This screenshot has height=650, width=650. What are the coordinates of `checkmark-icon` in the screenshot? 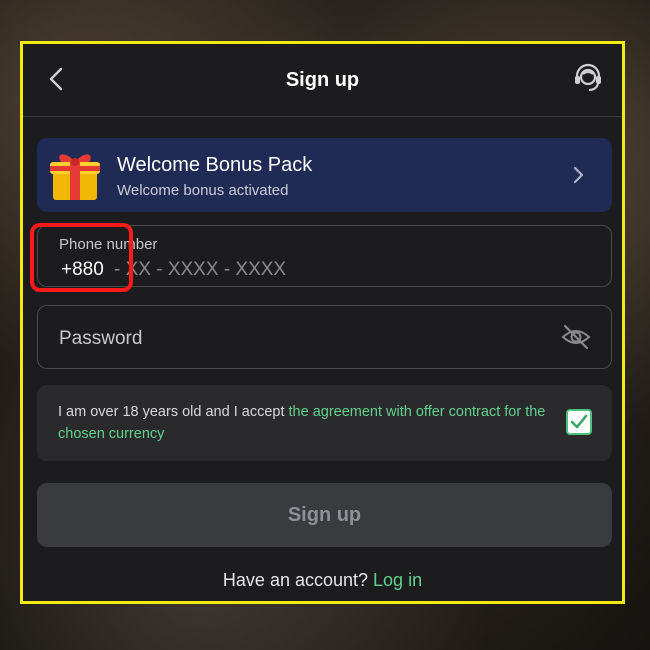 It's located at (579, 421).